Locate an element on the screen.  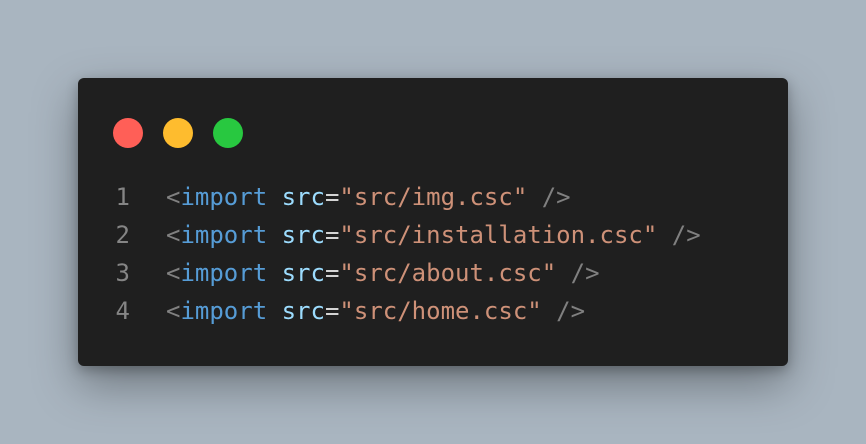
line-number: 1 is located at coordinates (122, 197).